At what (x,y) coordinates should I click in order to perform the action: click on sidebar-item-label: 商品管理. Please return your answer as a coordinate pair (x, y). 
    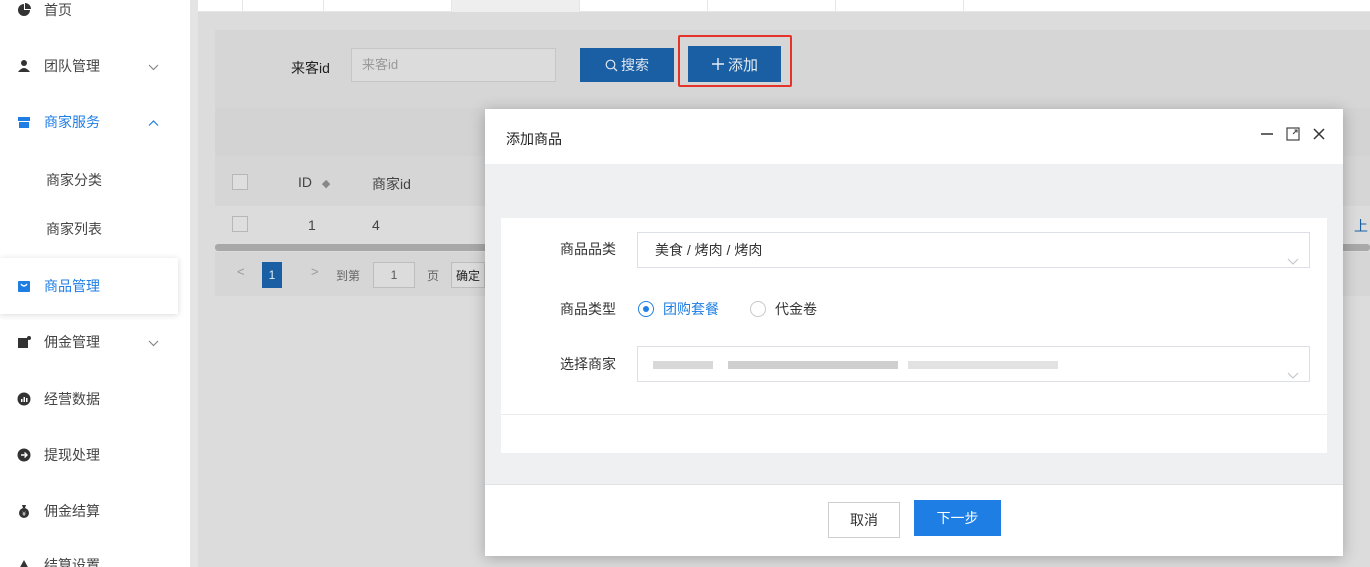
    Looking at the image, I should click on (72, 286).